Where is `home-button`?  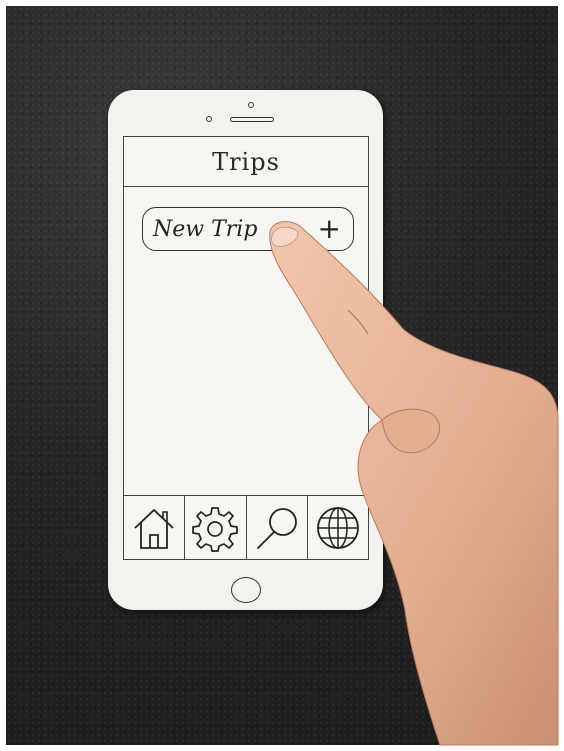
home-button is located at coordinates (246, 590).